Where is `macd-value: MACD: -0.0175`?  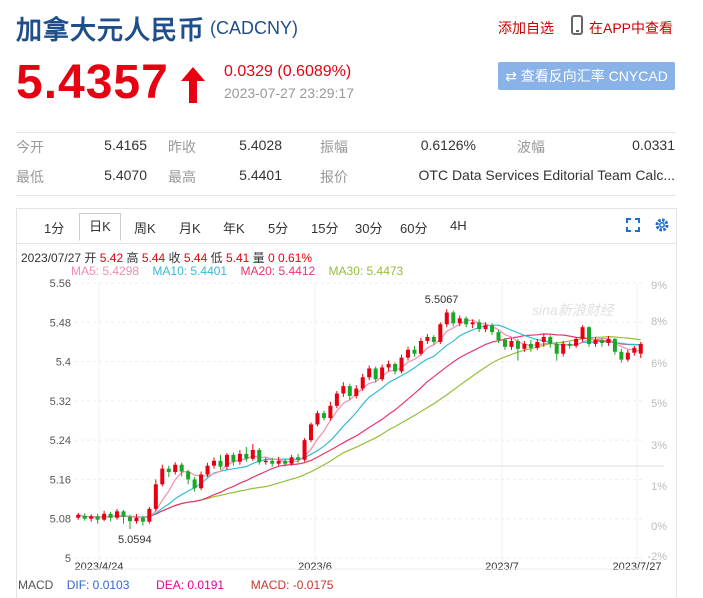
macd-value: MACD: -0.0175 is located at coordinates (292, 585).